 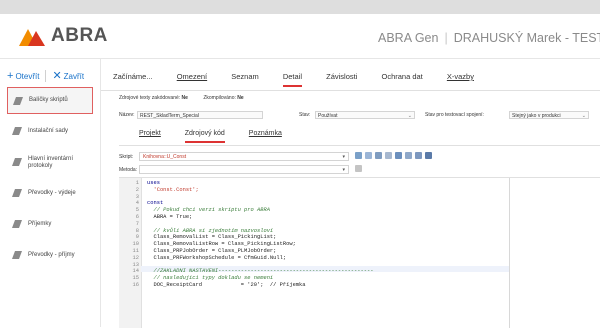 What do you see at coordinates (128, 170) in the screenshot?
I see `method-label: Metoda:` at bounding box center [128, 170].